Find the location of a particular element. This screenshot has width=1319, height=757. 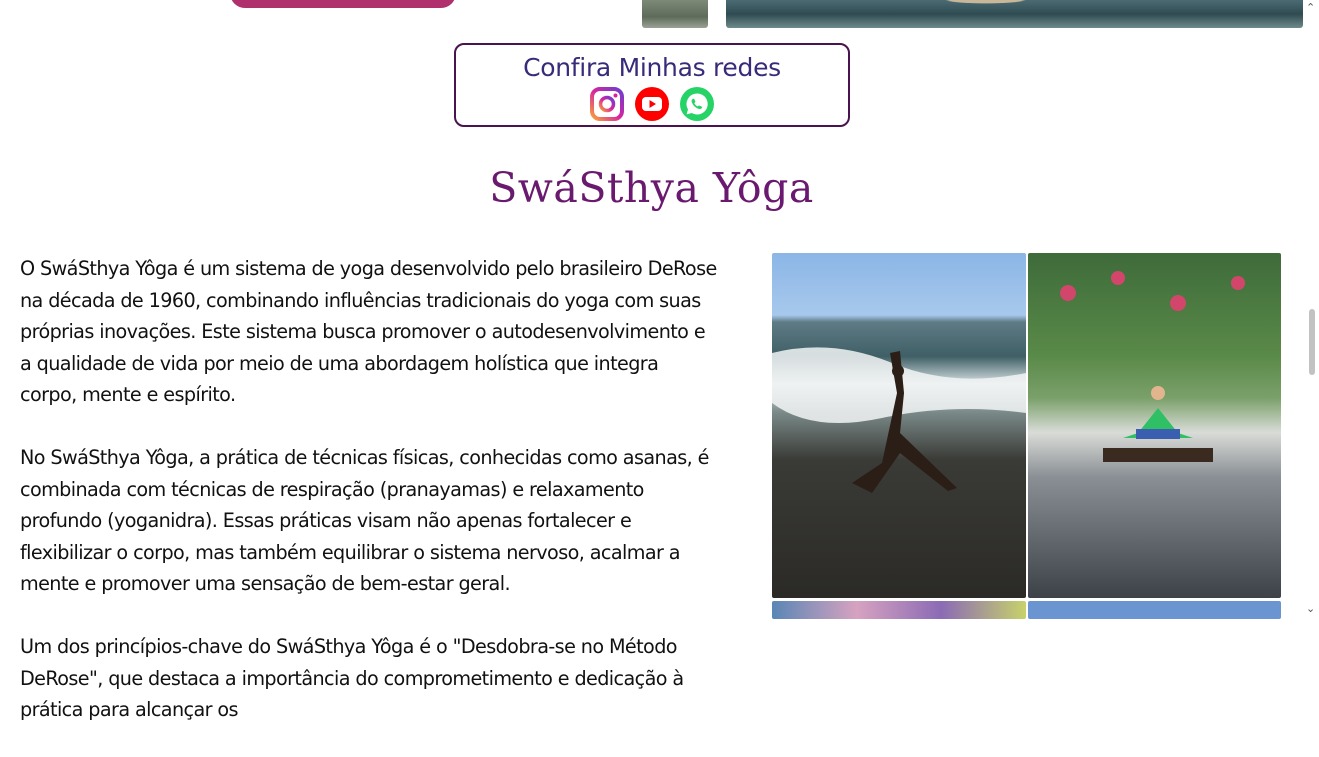

photo-yoga-beach is located at coordinates (899, 425).